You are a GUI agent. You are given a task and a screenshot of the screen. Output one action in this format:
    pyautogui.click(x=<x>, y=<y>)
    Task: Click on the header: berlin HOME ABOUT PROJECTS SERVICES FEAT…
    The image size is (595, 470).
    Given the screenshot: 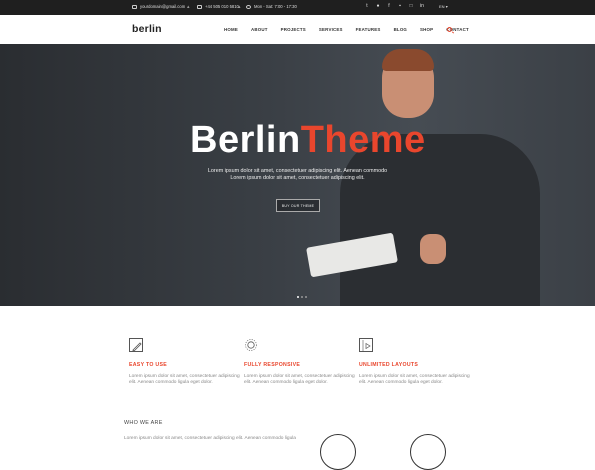 What is the action you would take?
    pyautogui.click(x=297, y=29)
    